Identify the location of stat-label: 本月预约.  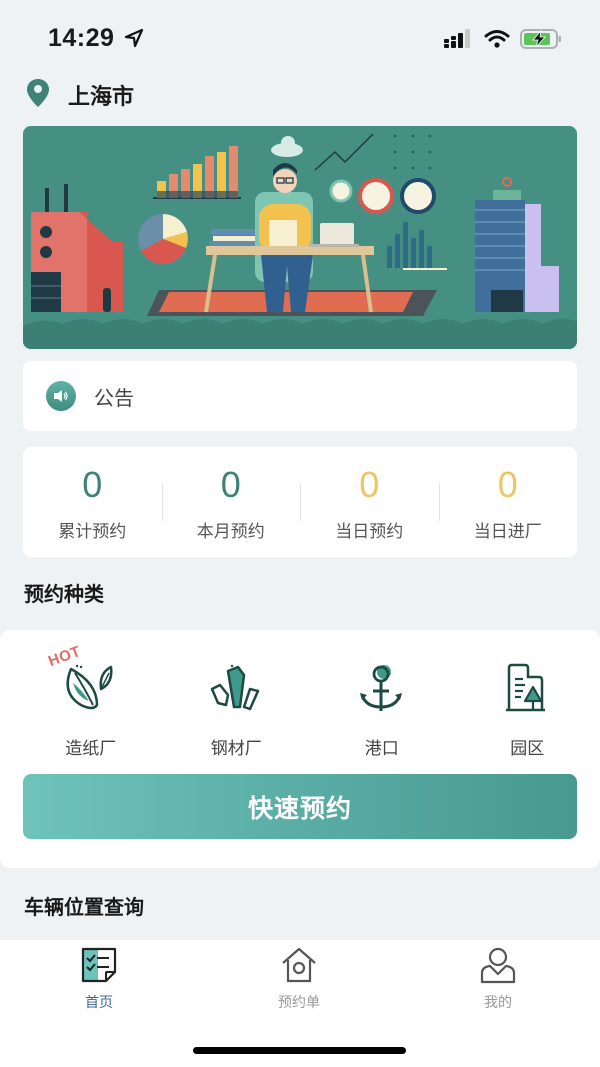
(230, 532).